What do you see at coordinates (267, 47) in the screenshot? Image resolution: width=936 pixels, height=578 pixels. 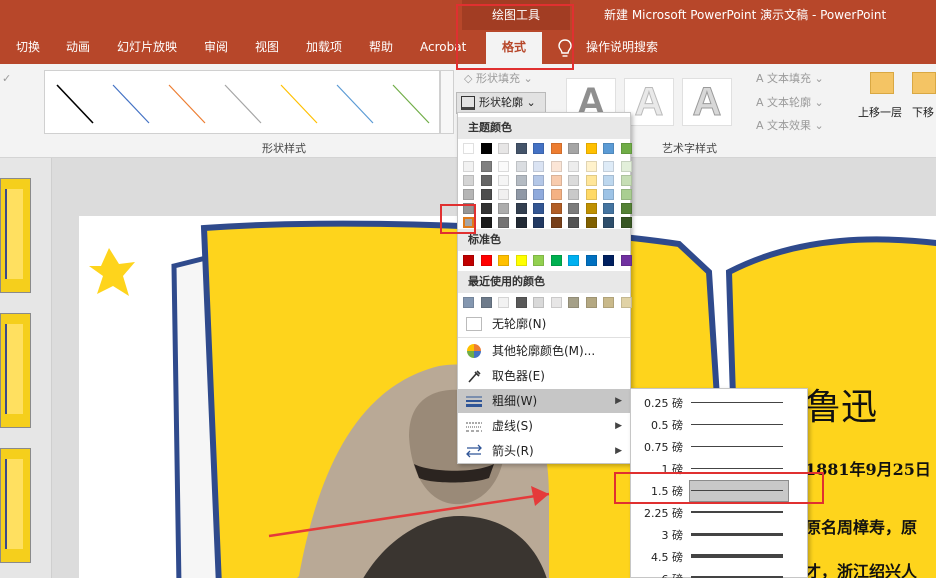 I see `tab-view: 视图` at bounding box center [267, 47].